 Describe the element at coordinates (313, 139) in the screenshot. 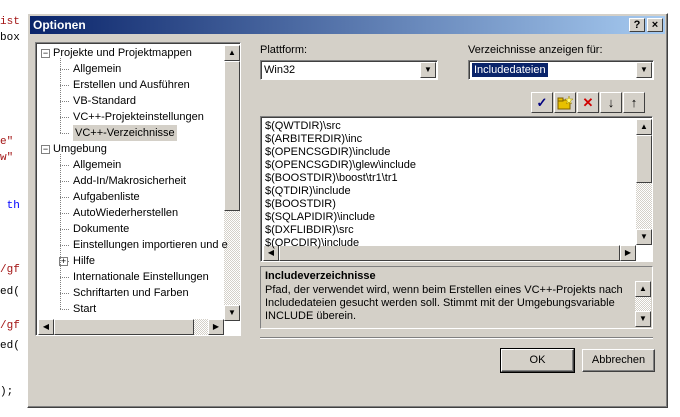

I see `directory-list-item: $(ARBITERDIR)\inc` at that location.